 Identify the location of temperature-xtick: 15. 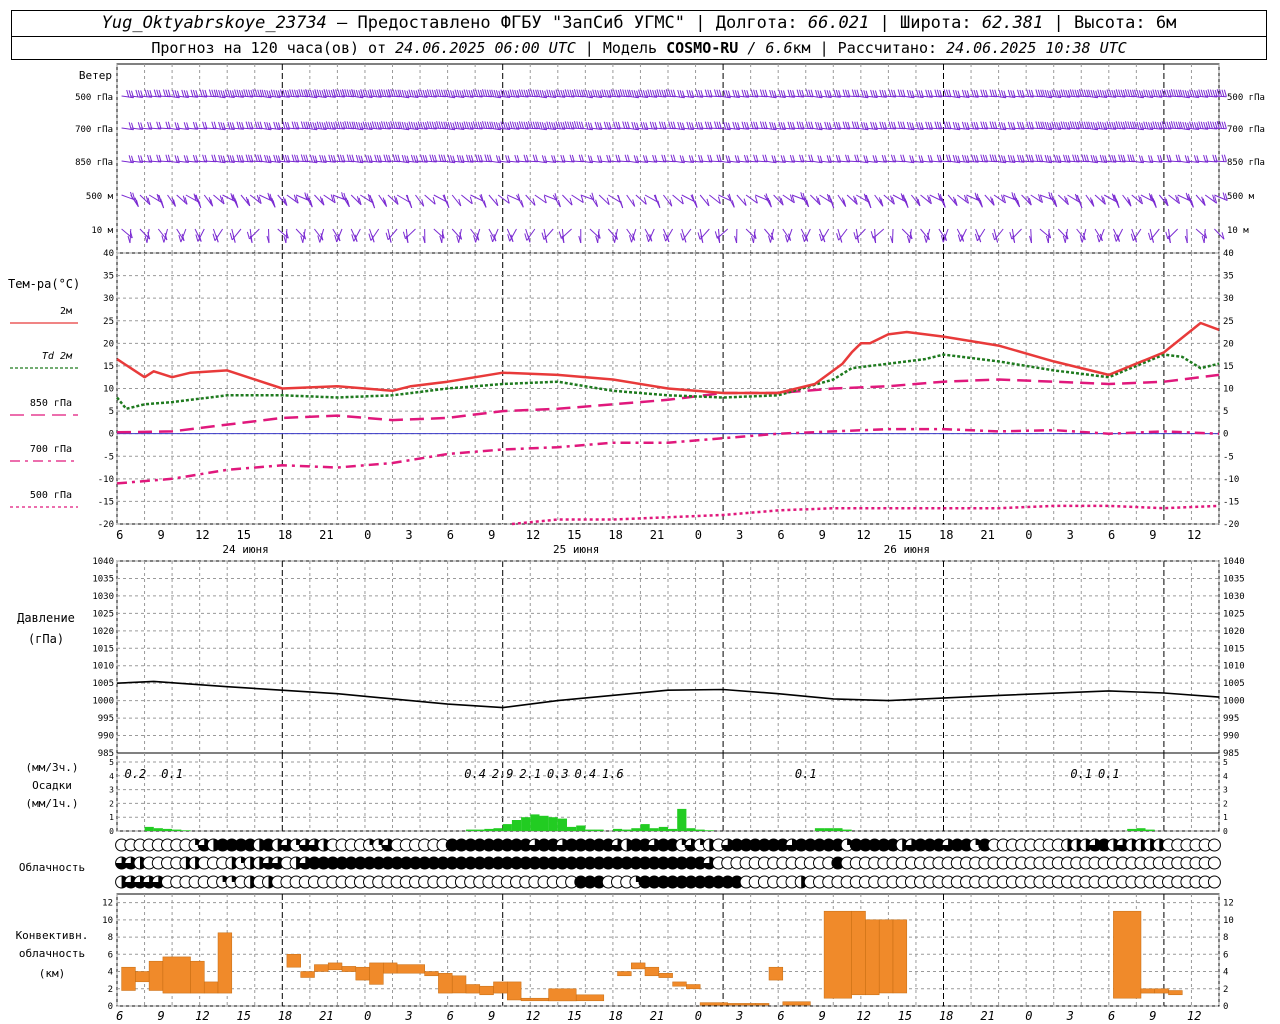
(905, 535).